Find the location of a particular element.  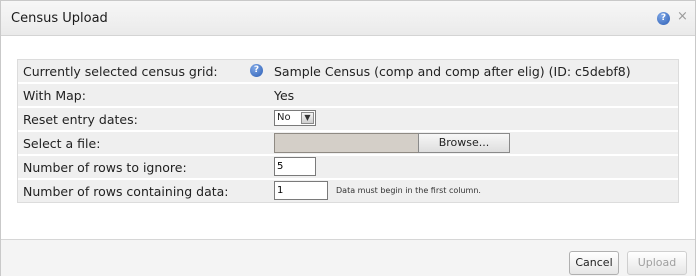

cancel-button: Cancel is located at coordinates (594, 263).